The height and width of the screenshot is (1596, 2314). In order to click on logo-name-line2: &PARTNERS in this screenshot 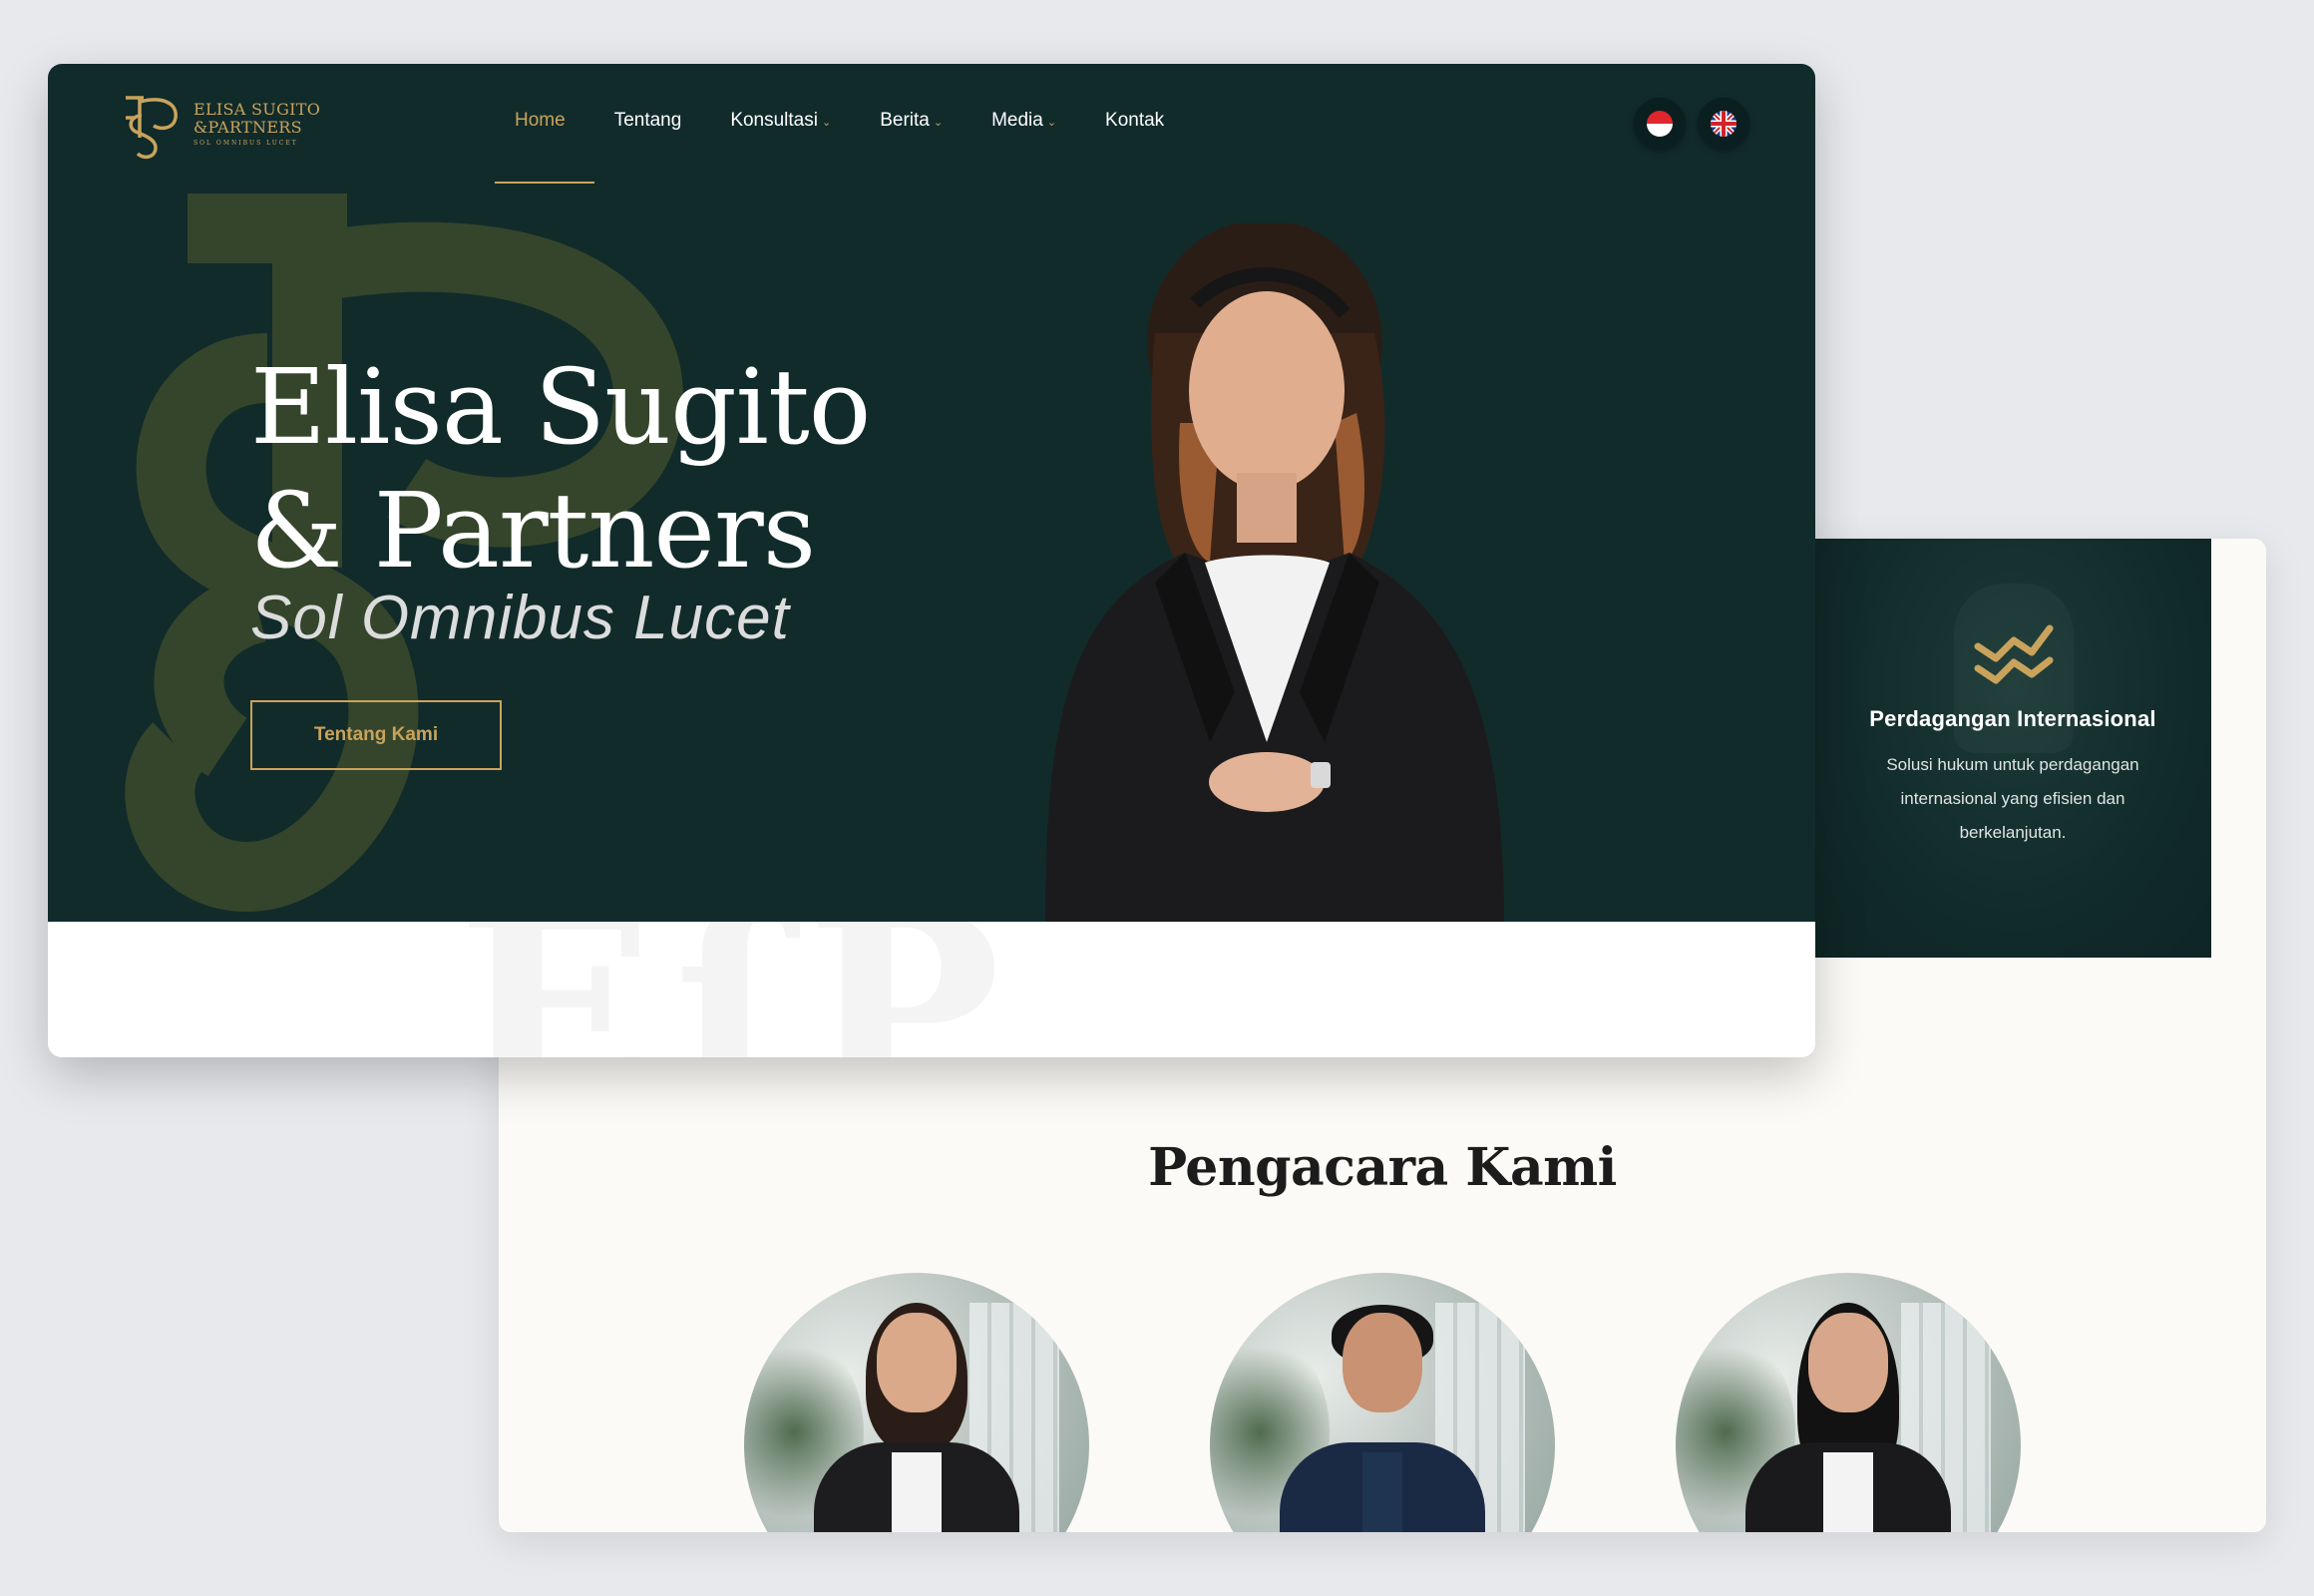, I will do `click(247, 127)`.